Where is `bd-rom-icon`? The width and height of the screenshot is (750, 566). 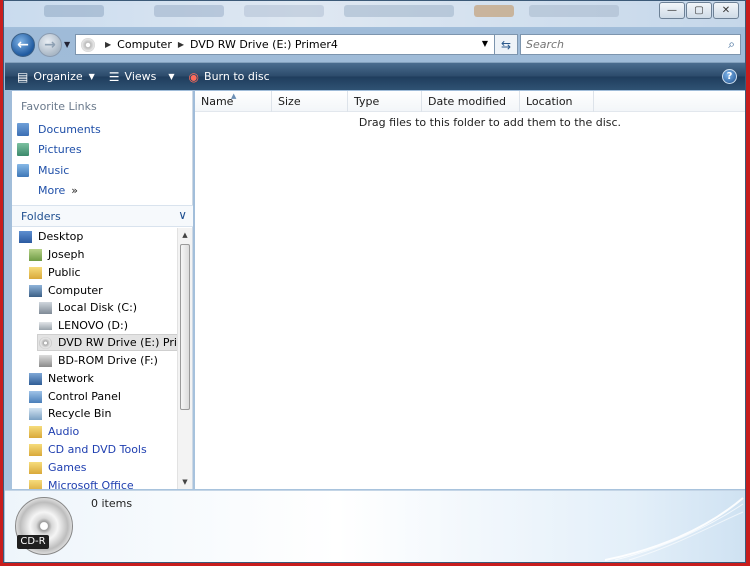
bd-rom-icon is located at coordinates (45, 360).